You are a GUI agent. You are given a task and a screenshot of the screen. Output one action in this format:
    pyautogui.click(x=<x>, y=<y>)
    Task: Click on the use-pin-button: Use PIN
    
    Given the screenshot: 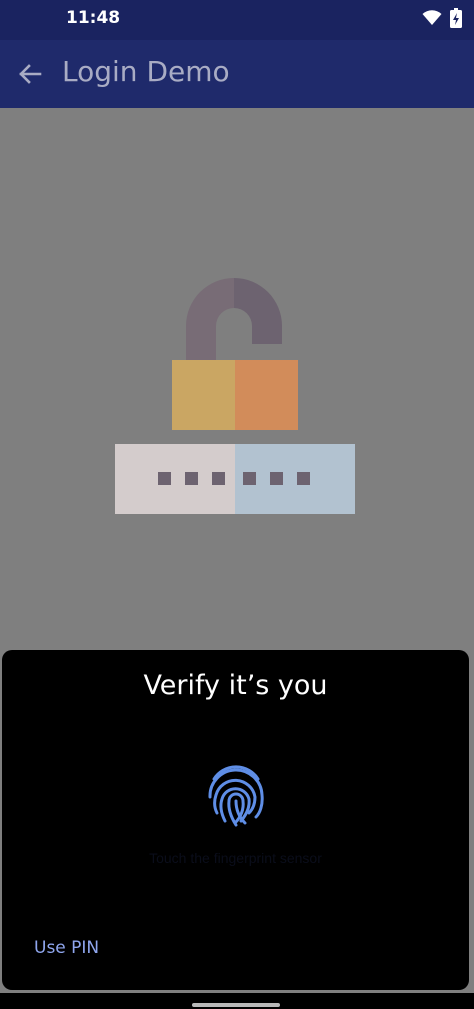 What is the action you would take?
    pyautogui.click(x=66, y=948)
    